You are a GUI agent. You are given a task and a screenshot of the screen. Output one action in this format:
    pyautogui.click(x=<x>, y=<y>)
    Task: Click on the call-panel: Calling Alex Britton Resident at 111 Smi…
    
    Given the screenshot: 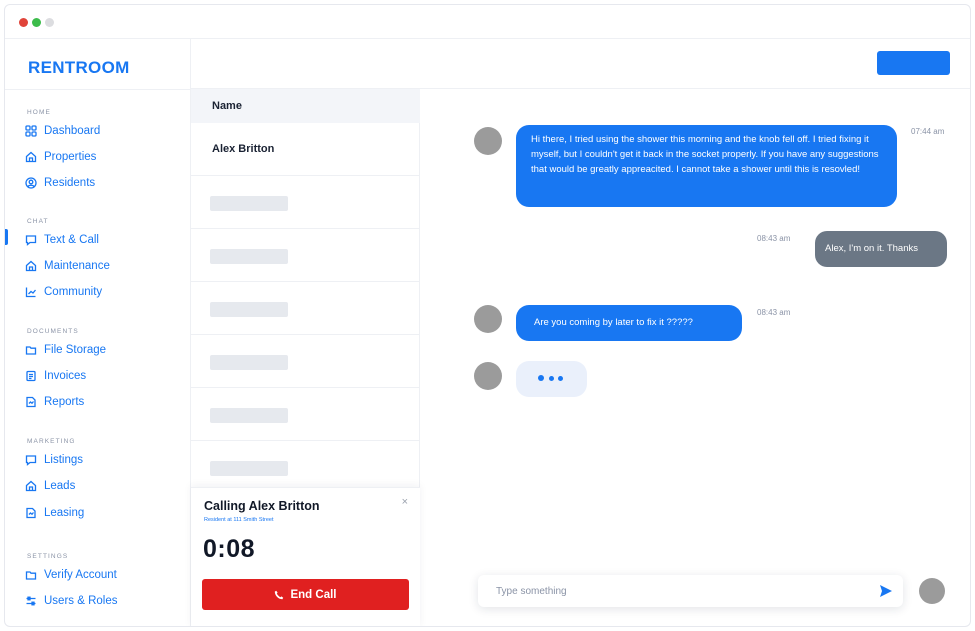 What is the action you would take?
    pyautogui.click(x=305, y=556)
    